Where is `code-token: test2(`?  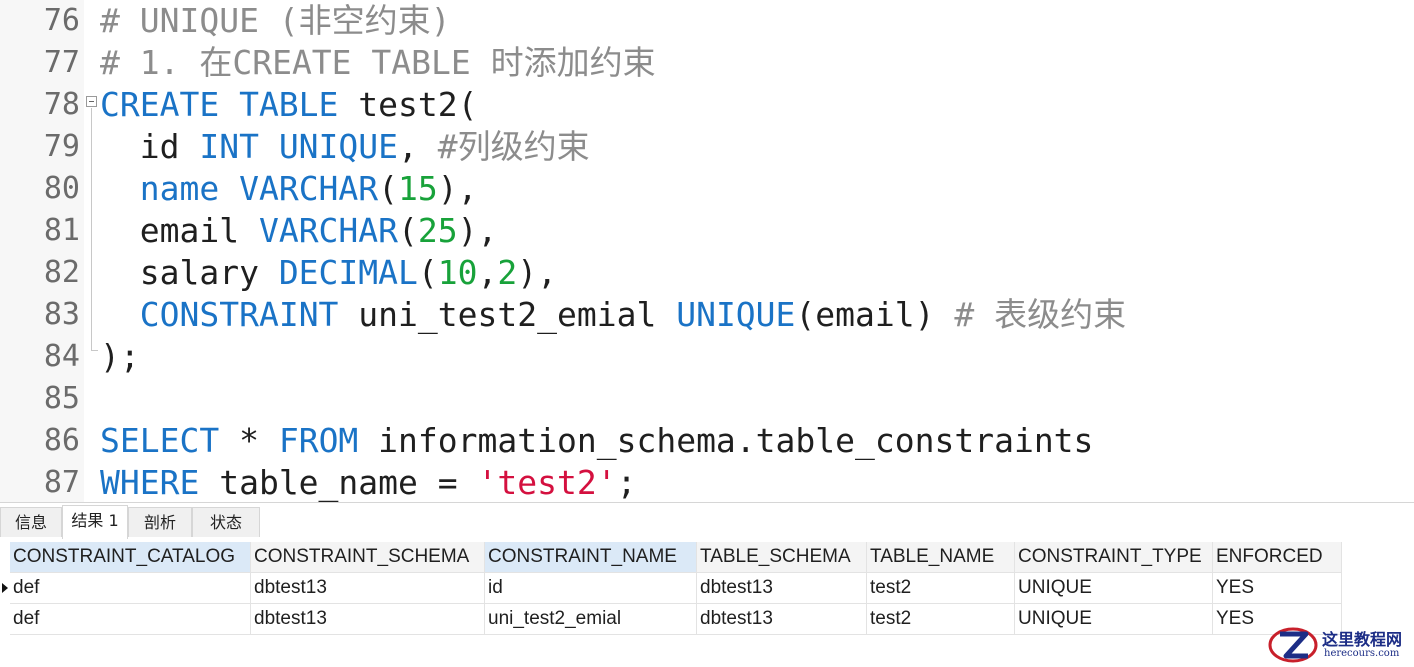 code-token: test2( is located at coordinates (408, 104).